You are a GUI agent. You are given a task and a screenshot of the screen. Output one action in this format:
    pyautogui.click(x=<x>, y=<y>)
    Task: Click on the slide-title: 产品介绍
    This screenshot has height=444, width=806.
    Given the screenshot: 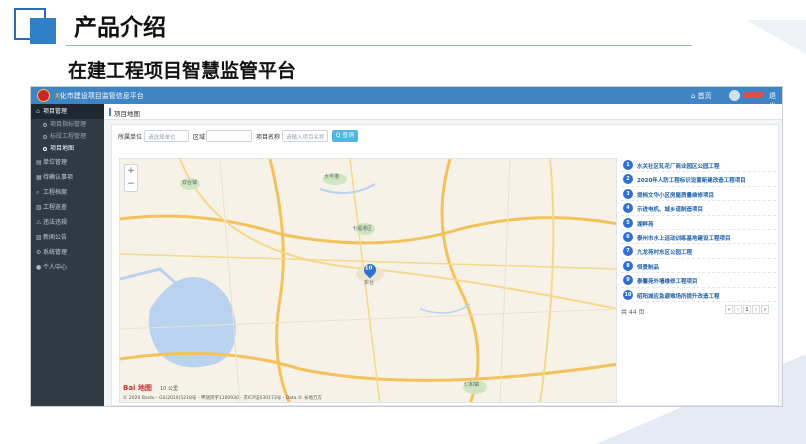 What is the action you would take?
    pyautogui.click(x=120, y=28)
    